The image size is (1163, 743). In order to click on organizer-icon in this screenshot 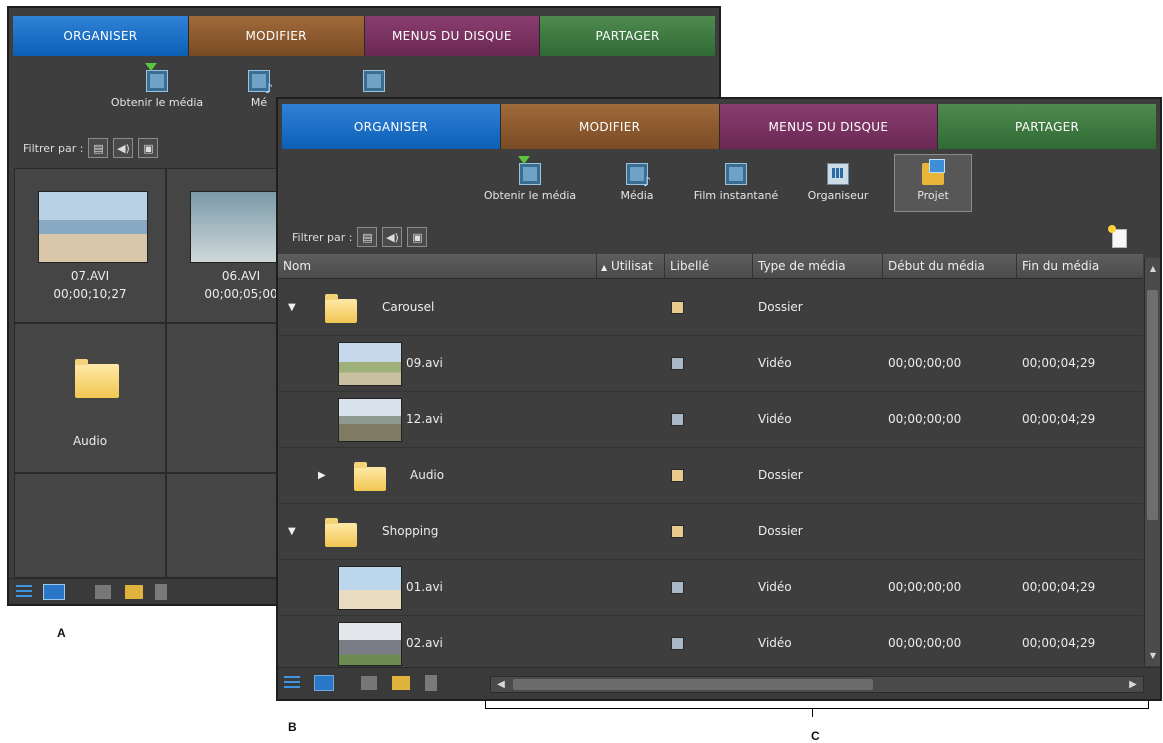, I will do `click(838, 174)`.